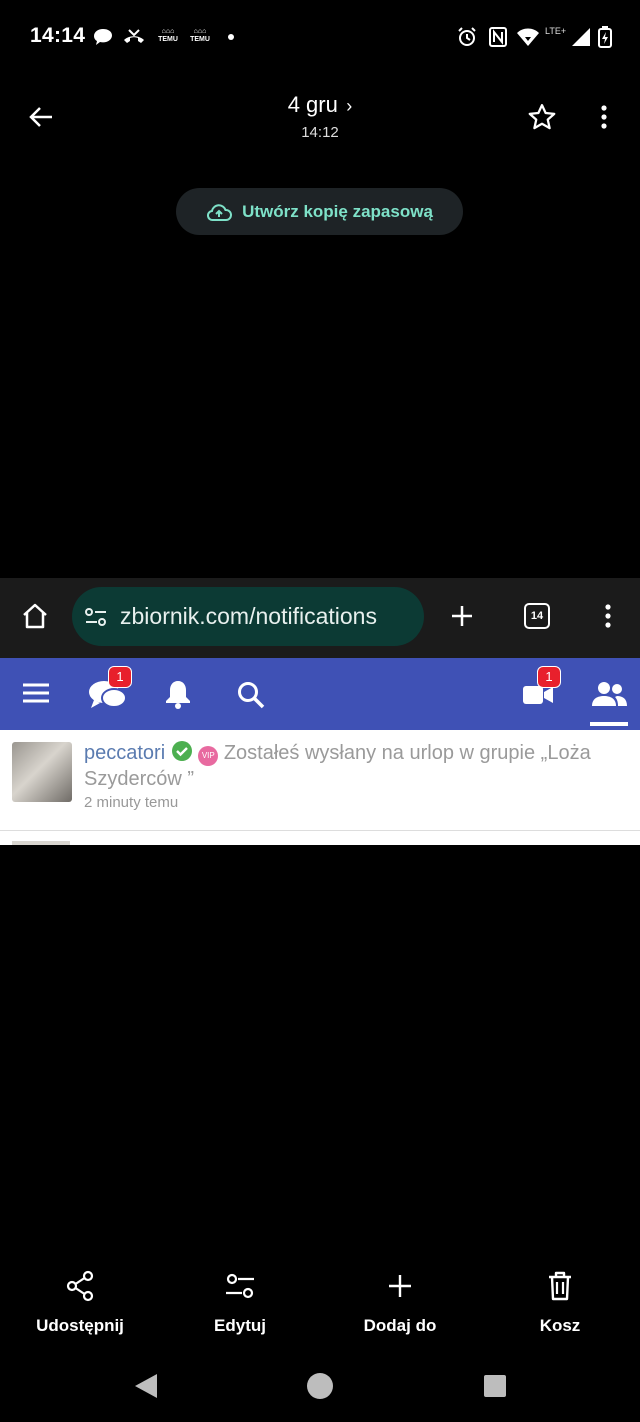 The width and height of the screenshot is (640, 1422). What do you see at coordinates (36, 693) in the screenshot?
I see `hamburger-menu-icon` at bounding box center [36, 693].